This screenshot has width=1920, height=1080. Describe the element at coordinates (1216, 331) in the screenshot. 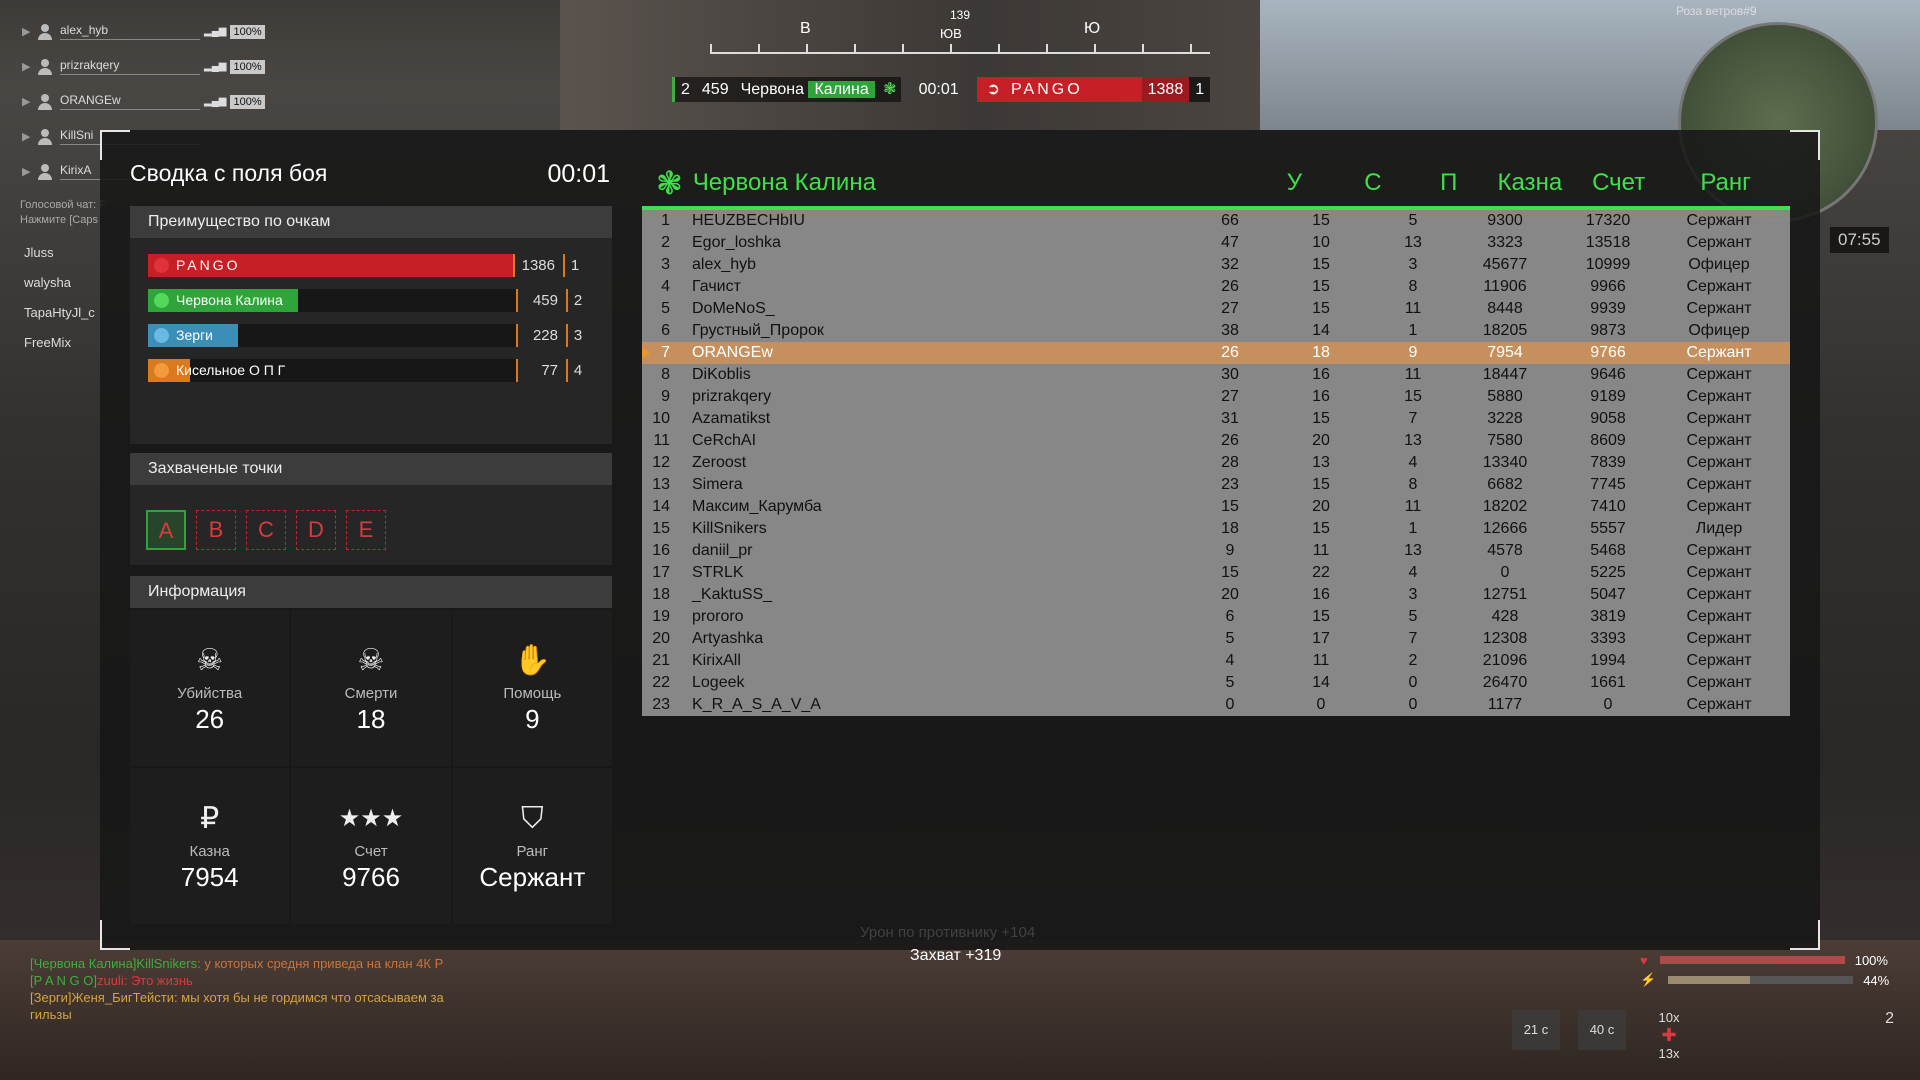

I see `scoreboard-row: 6 Грустный_Пророк 38 14 1 18205 9873 Офицер` at that location.